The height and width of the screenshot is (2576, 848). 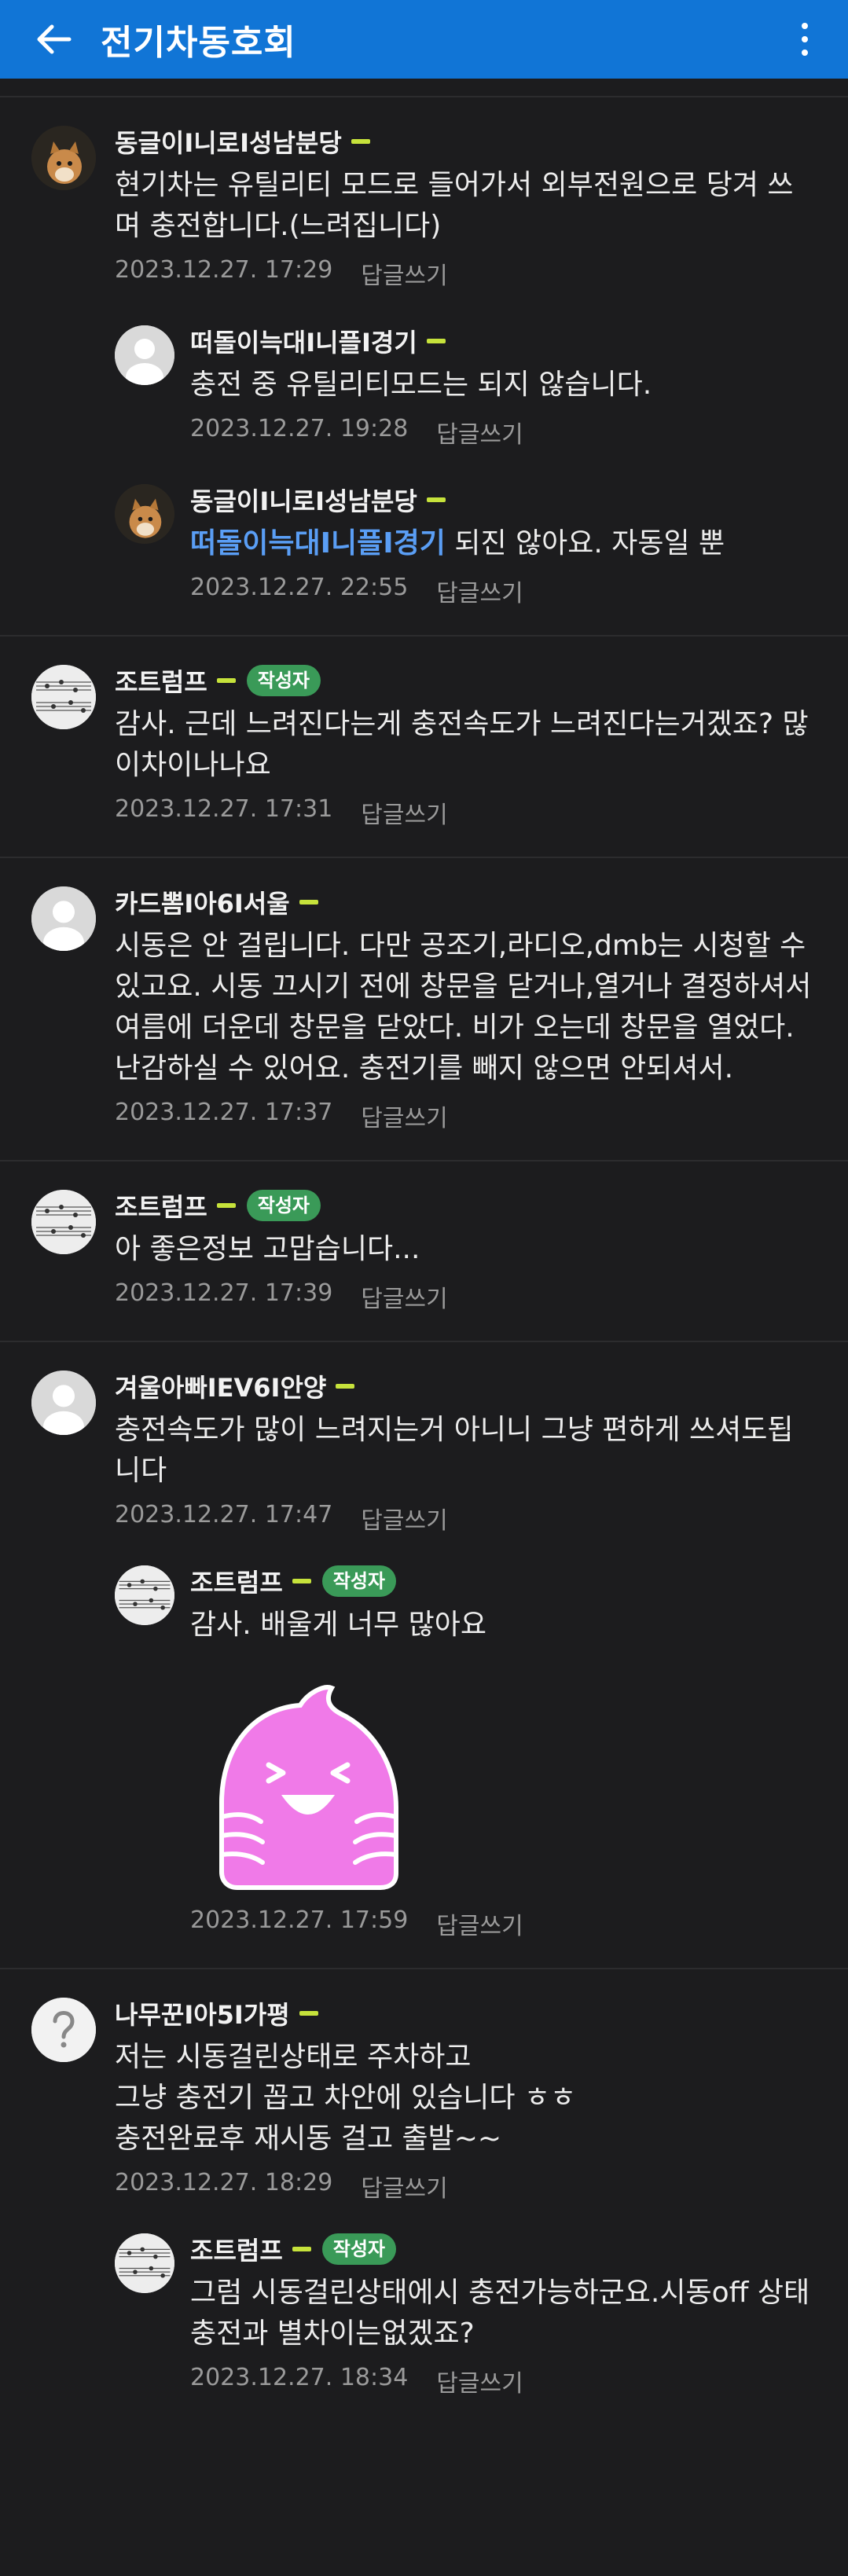 I want to click on comment-time: 2023.12.27. 17:31, so click(x=224, y=809).